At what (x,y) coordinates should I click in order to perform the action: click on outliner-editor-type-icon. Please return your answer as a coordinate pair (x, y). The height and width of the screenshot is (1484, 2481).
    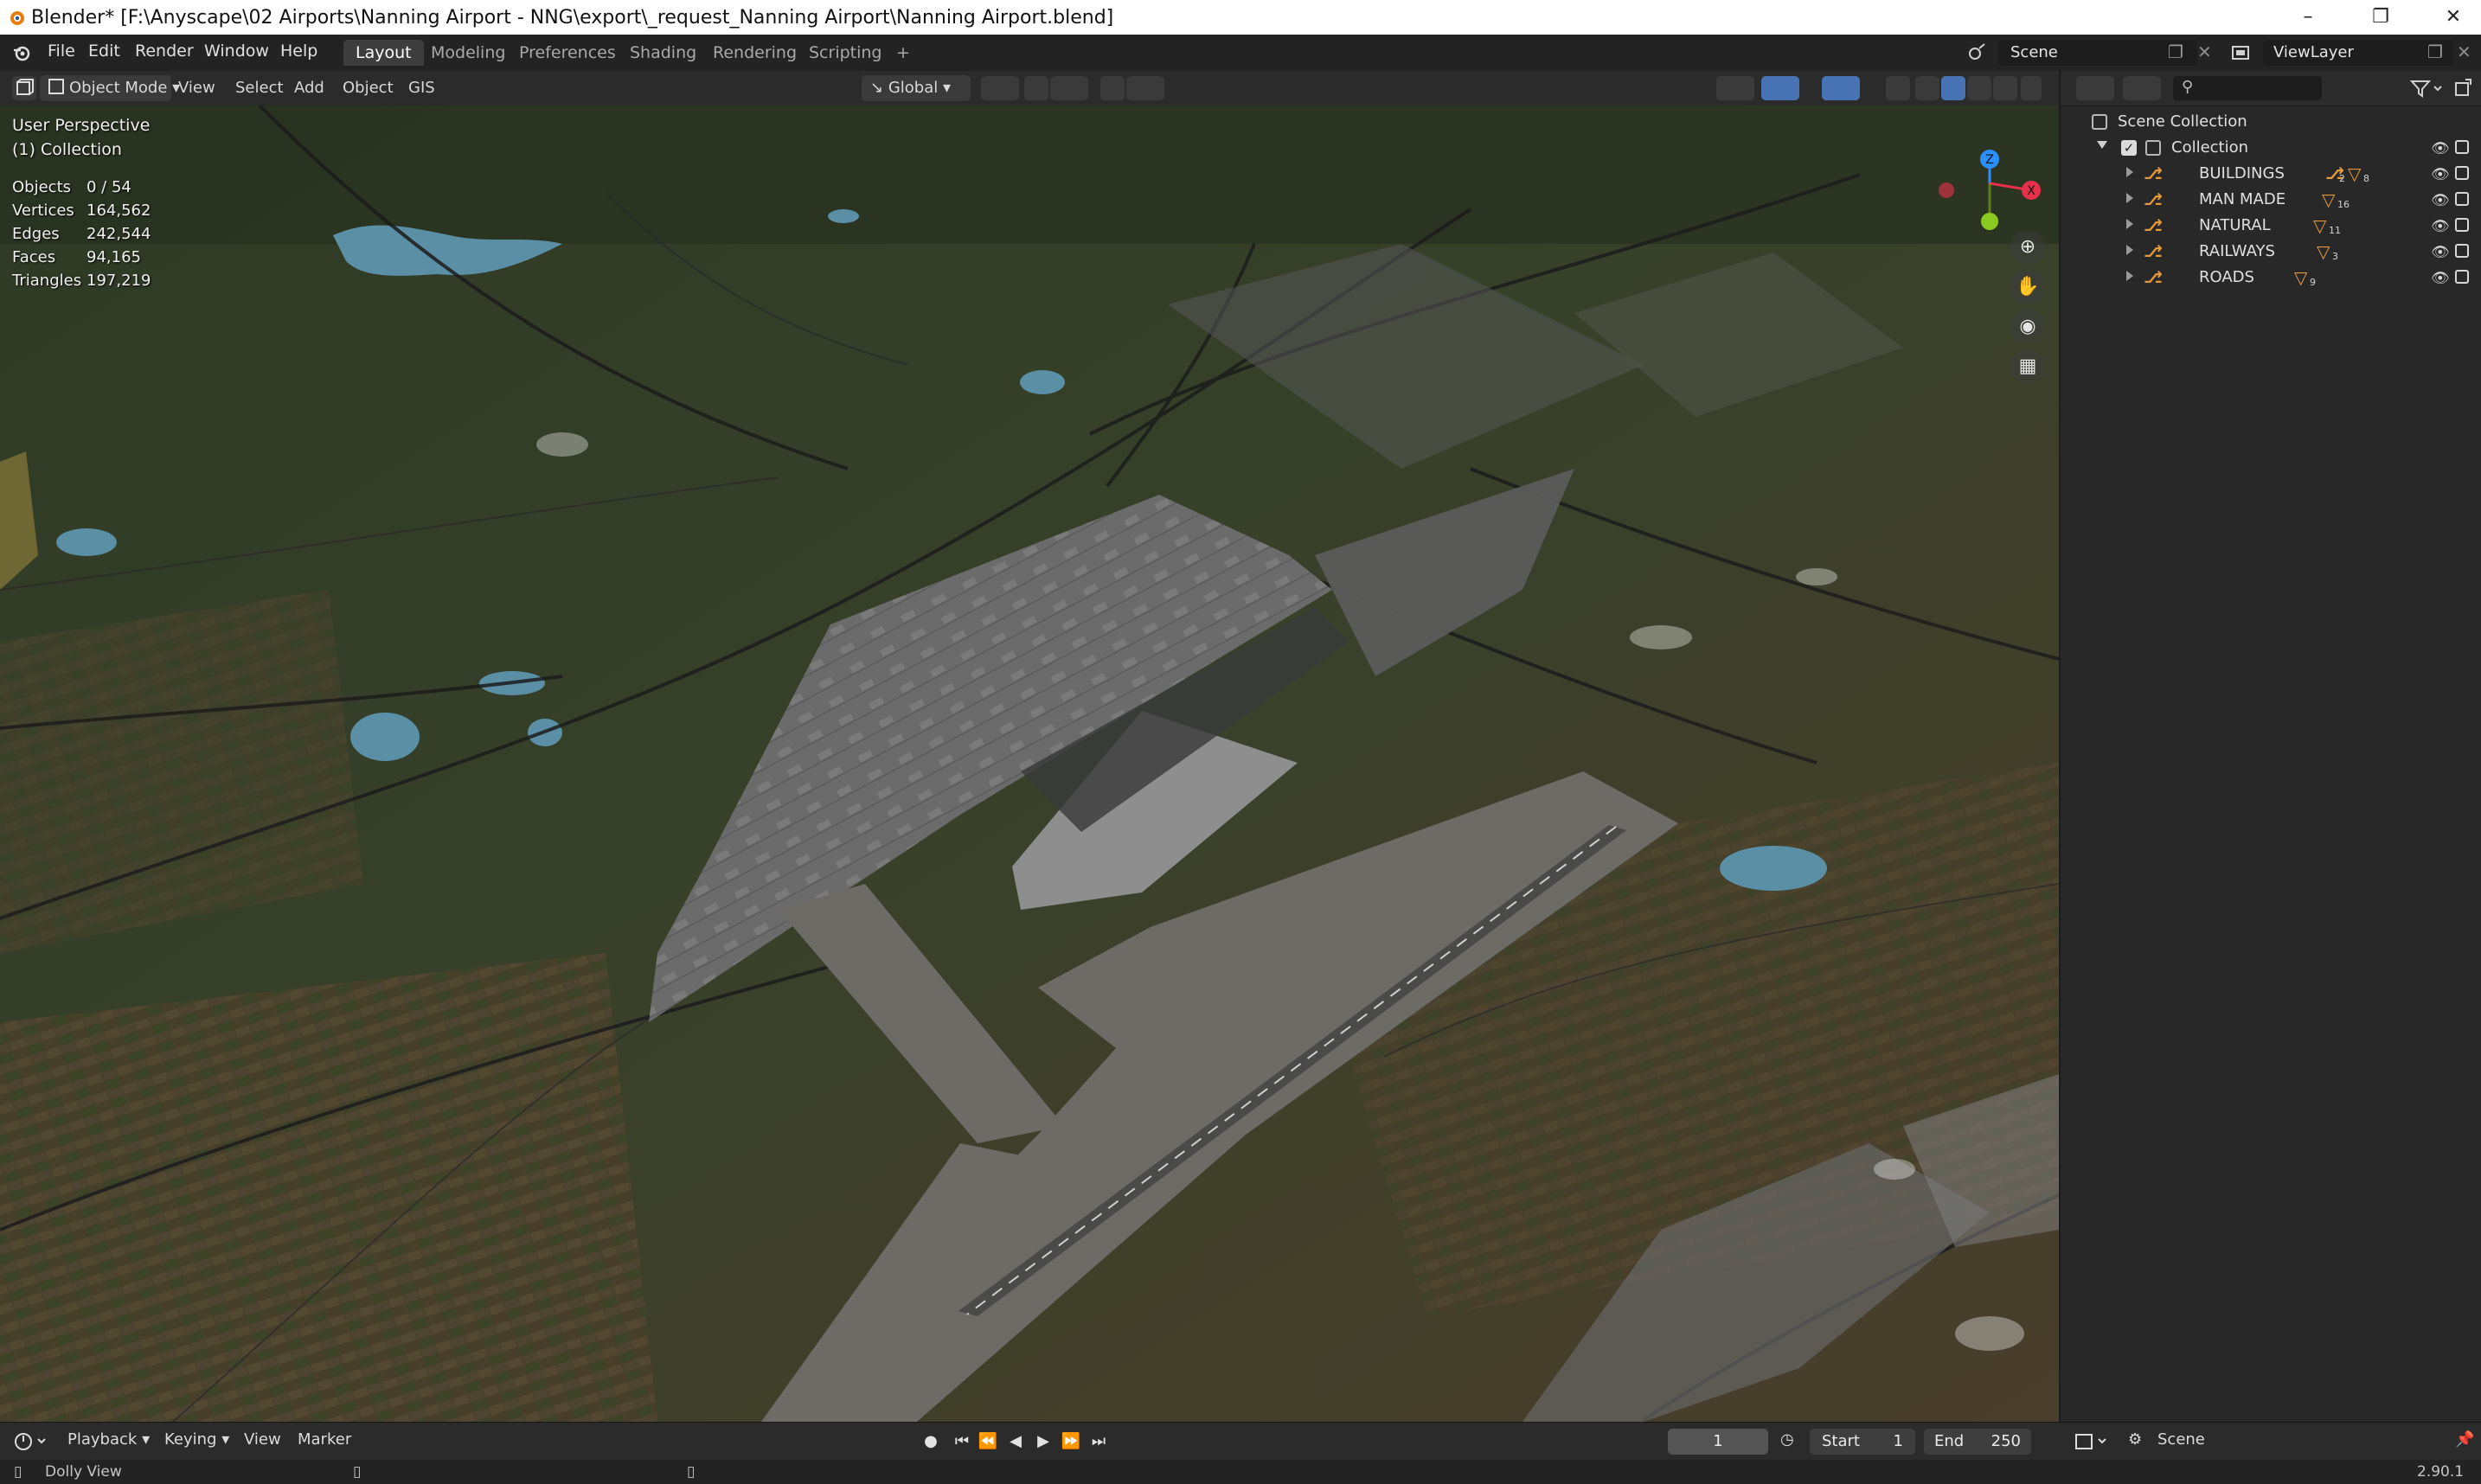
    Looking at the image, I should click on (2095, 88).